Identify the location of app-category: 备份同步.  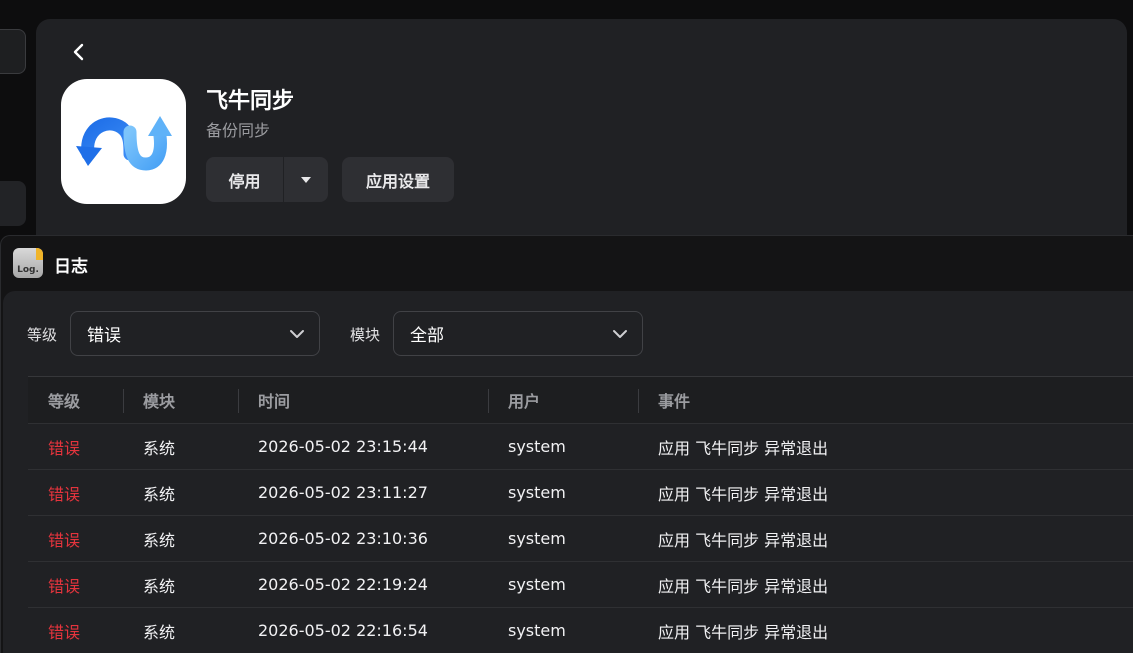
(238, 130).